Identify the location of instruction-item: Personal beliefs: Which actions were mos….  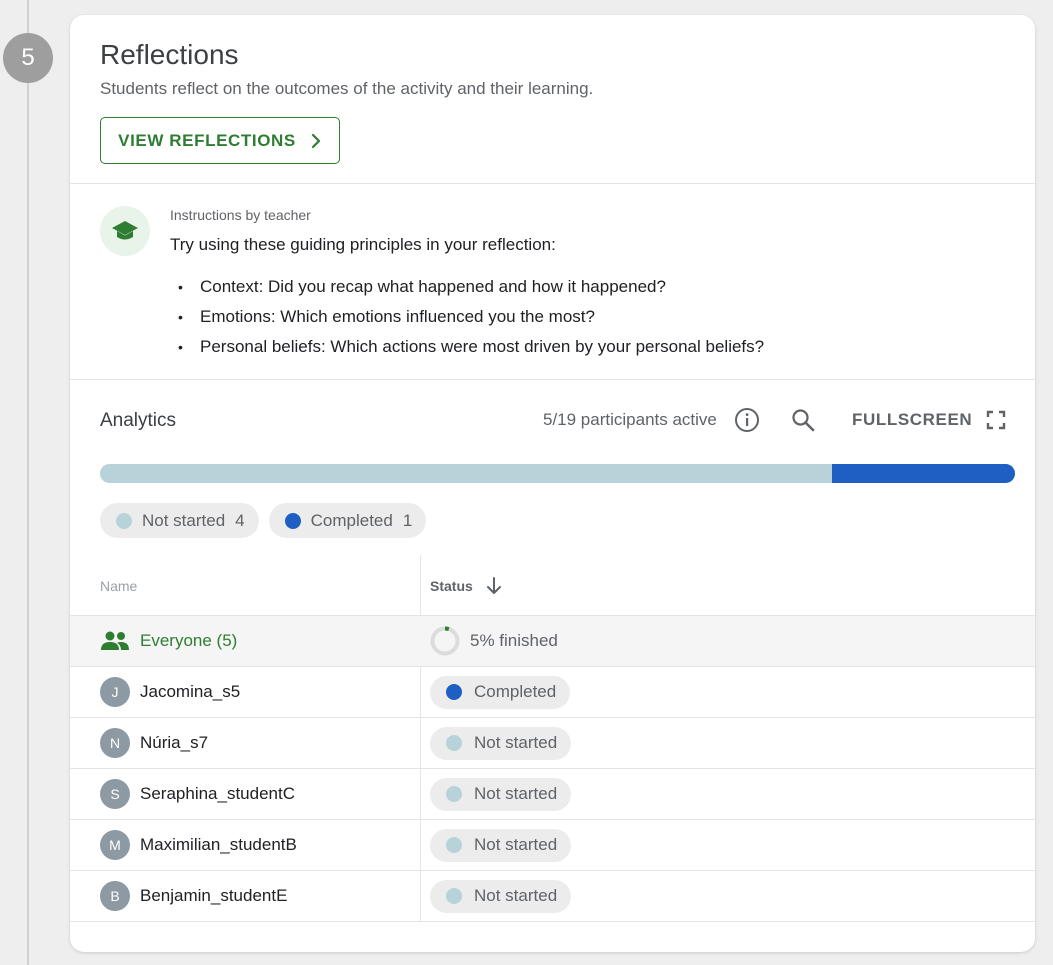
(471, 347).